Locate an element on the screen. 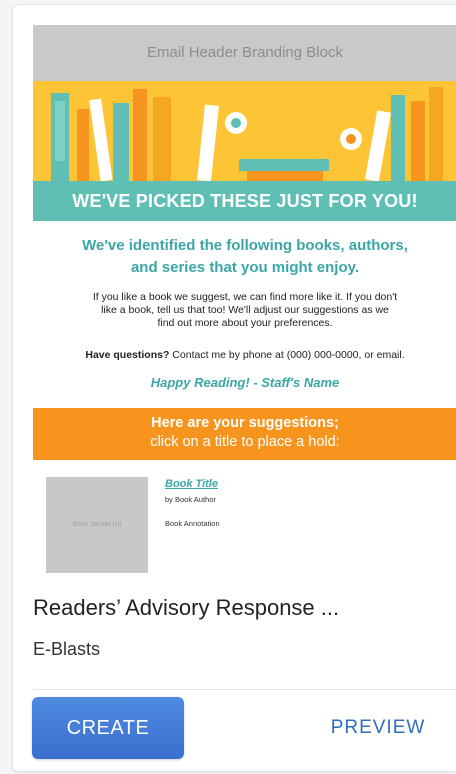 Image resolution: width=456 pixels, height=774 pixels. suggestions-line-2: click on a title to place a hold: is located at coordinates (245, 442).